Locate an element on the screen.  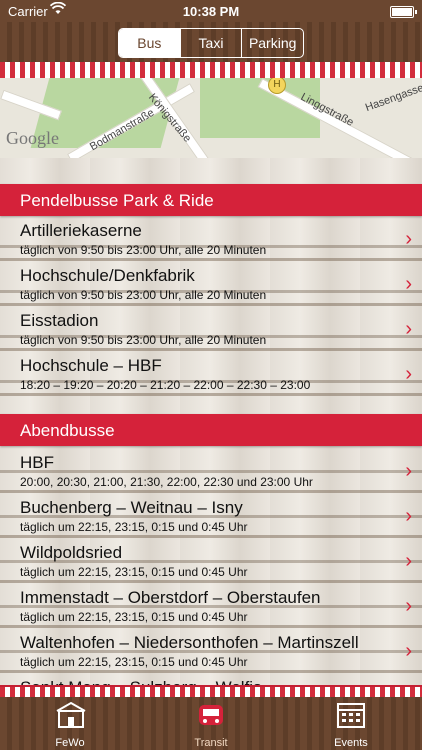
calendar-icon is located at coordinates (351, 715).